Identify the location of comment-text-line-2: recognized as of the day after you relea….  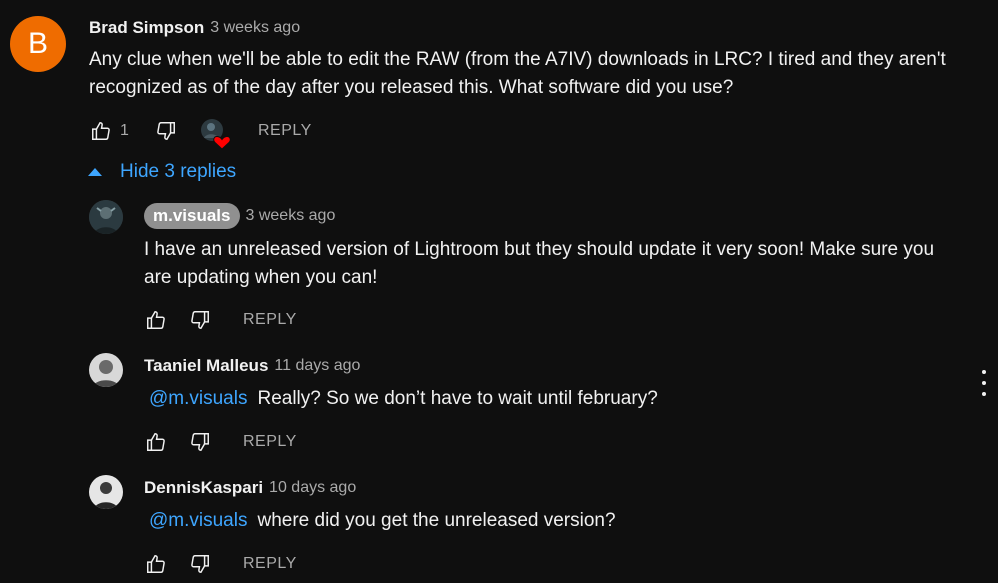
(411, 87).